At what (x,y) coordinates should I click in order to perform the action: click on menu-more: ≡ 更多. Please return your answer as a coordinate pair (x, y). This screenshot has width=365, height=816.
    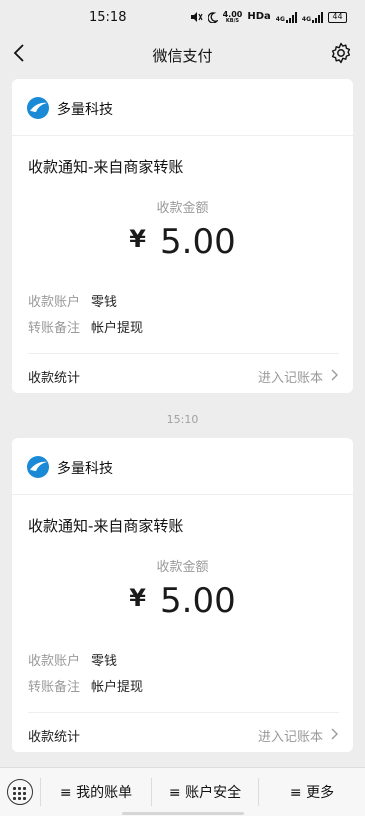
    Looking at the image, I should click on (312, 792).